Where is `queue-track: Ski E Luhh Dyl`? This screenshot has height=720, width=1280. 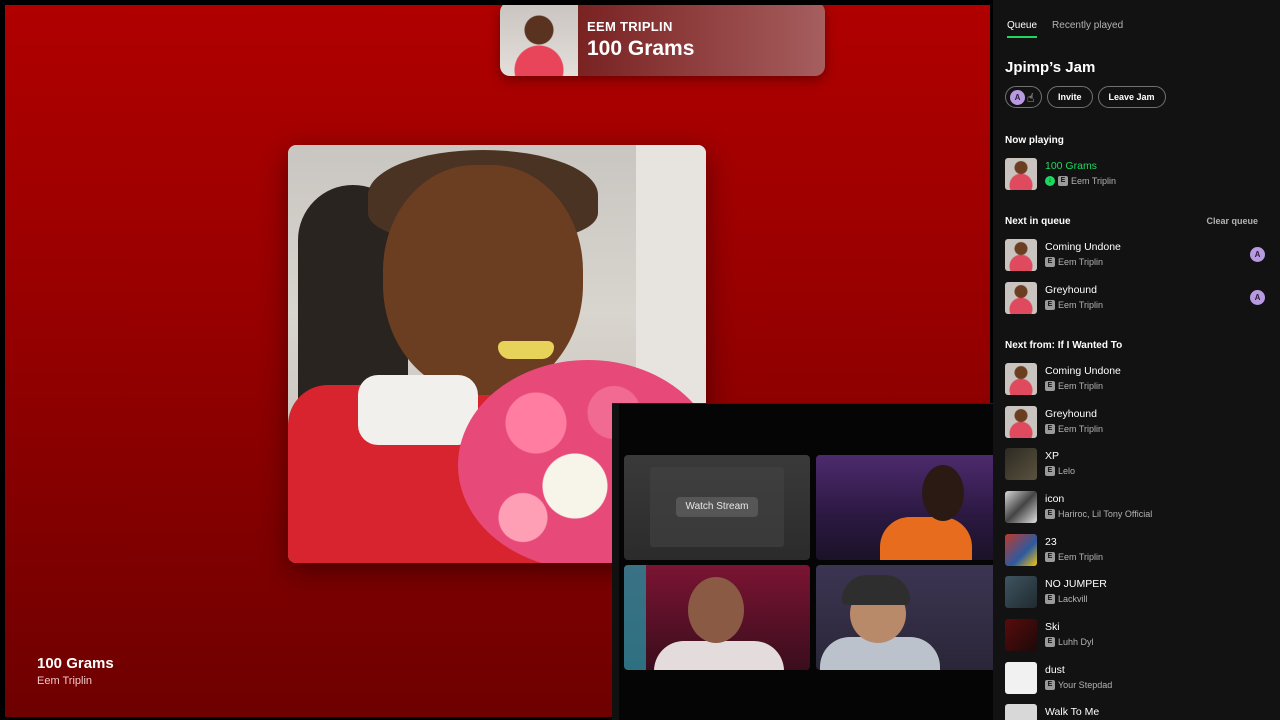
queue-track: Ski E Luhh Dyl is located at coordinates (1135, 635).